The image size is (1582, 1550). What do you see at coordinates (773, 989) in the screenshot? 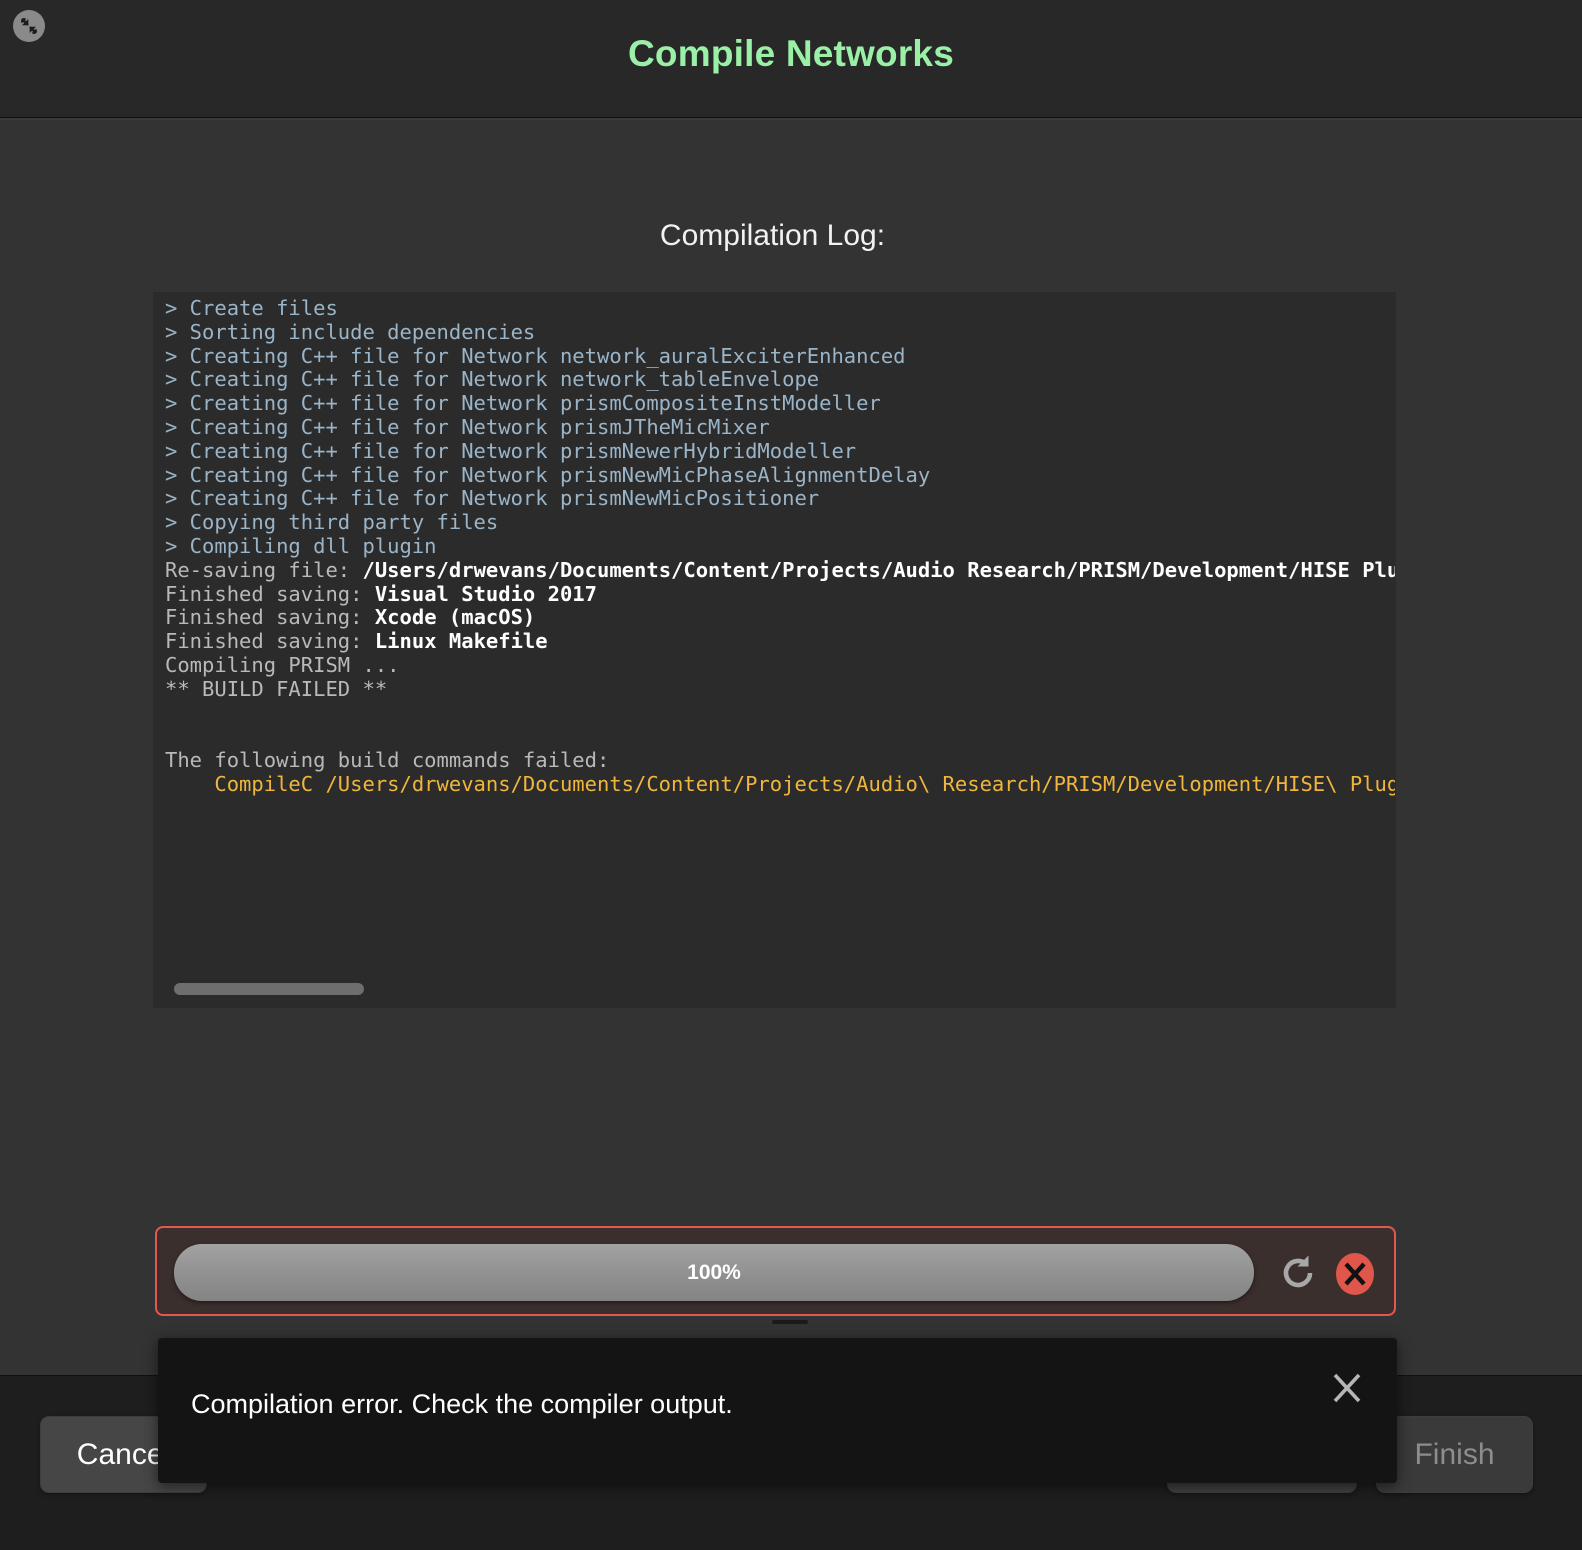
I see `horizontal-scrollbar` at bounding box center [773, 989].